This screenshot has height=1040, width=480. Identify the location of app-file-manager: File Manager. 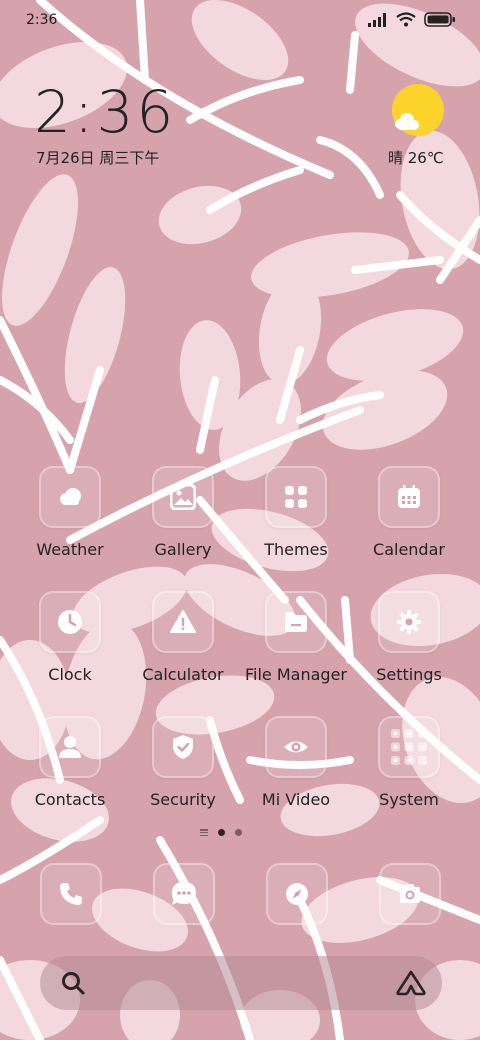
(296, 637).